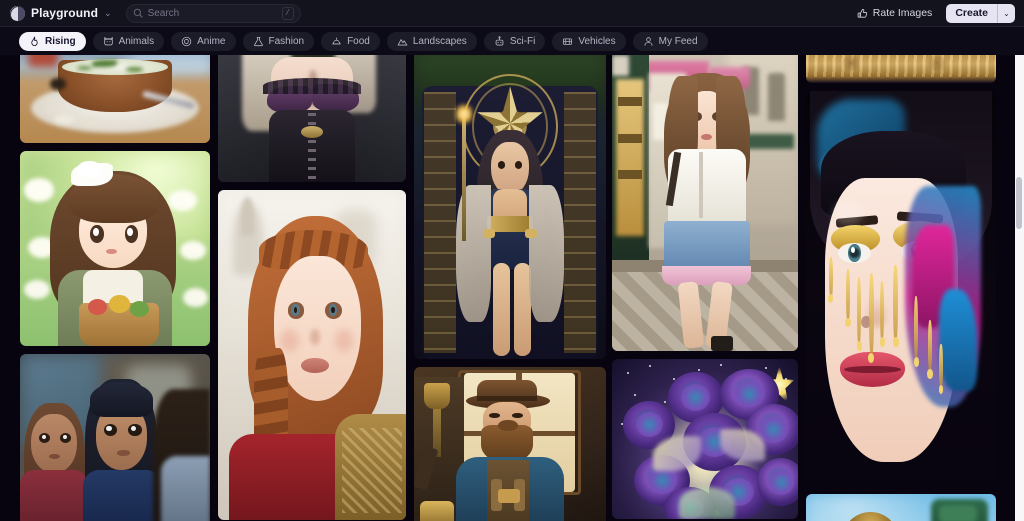 This screenshot has height=521, width=1024. I want to click on gold-paint-face-image, so click(901, 288).